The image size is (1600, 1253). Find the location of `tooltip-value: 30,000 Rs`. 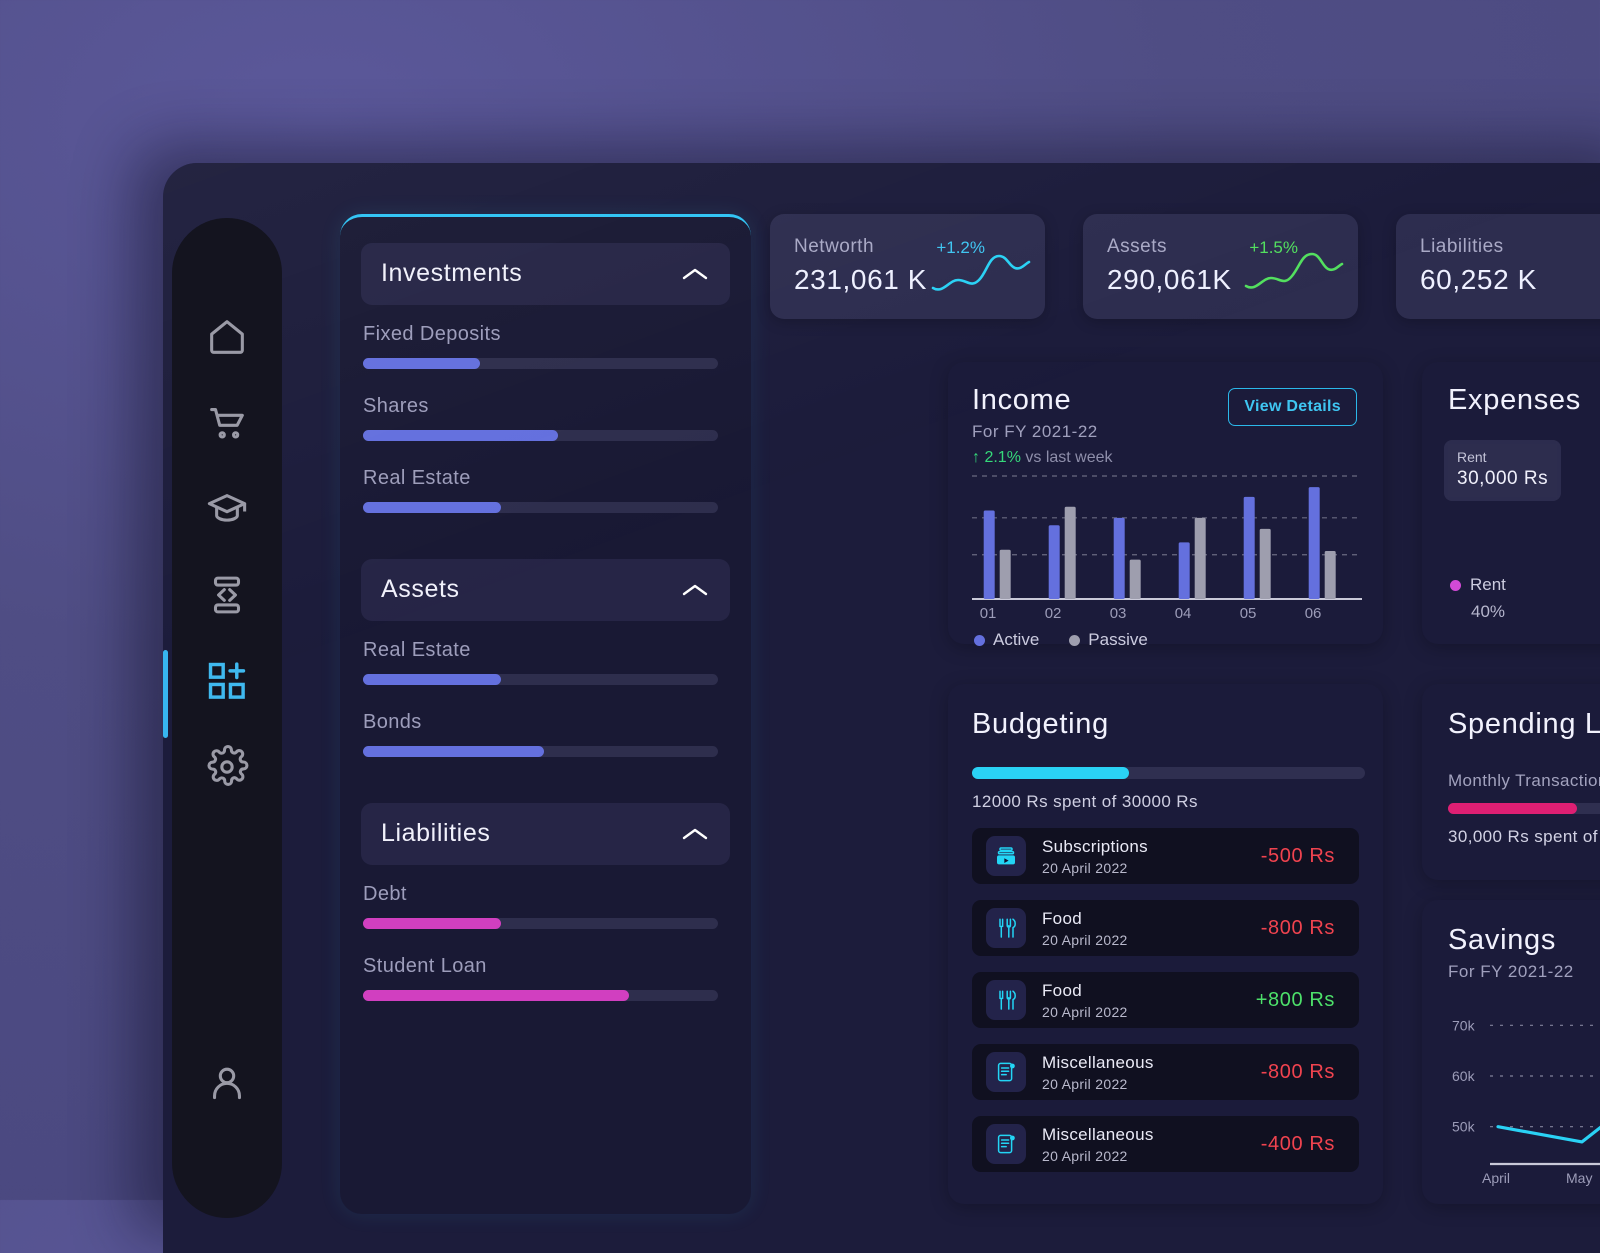

tooltip-value: 30,000 Rs is located at coordinates (1502, 479).